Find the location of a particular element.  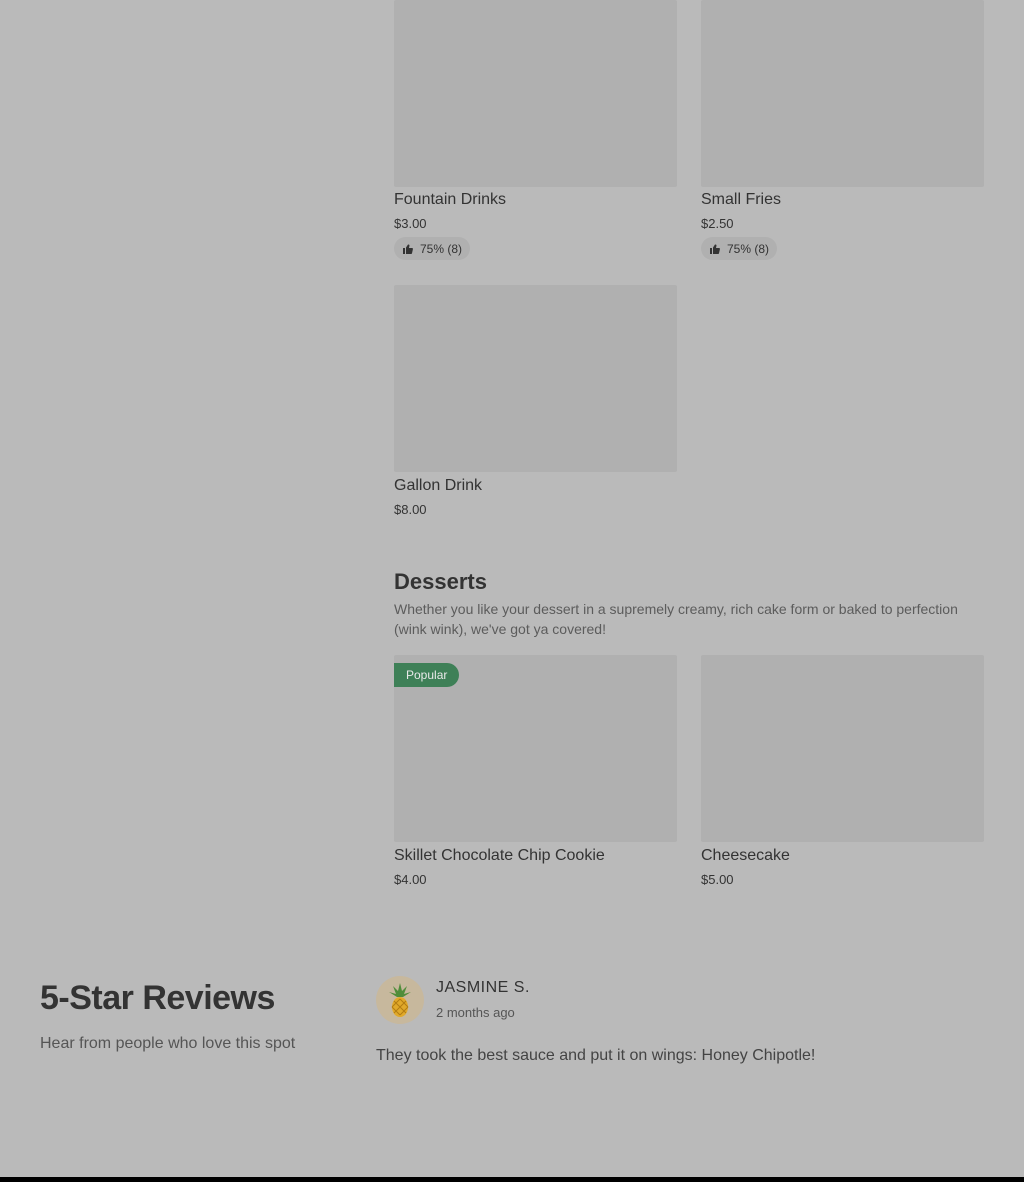

item-title-cheesecake: Cheesecake is located at coordinates (745, 856).